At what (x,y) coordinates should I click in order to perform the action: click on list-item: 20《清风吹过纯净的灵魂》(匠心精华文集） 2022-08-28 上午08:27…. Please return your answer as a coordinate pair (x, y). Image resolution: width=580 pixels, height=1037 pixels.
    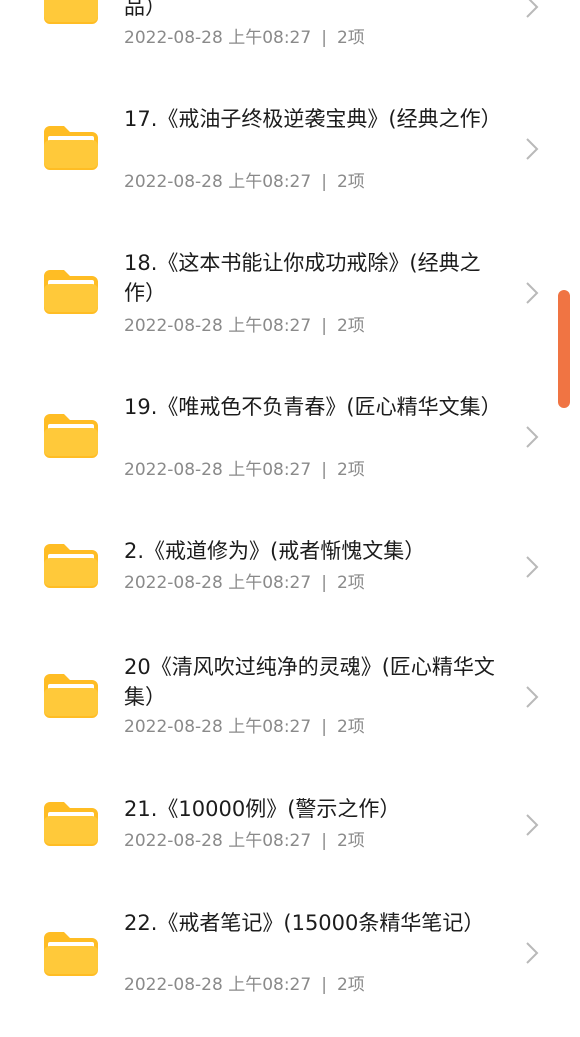
    Looking at the image, I should click on (290, 698).